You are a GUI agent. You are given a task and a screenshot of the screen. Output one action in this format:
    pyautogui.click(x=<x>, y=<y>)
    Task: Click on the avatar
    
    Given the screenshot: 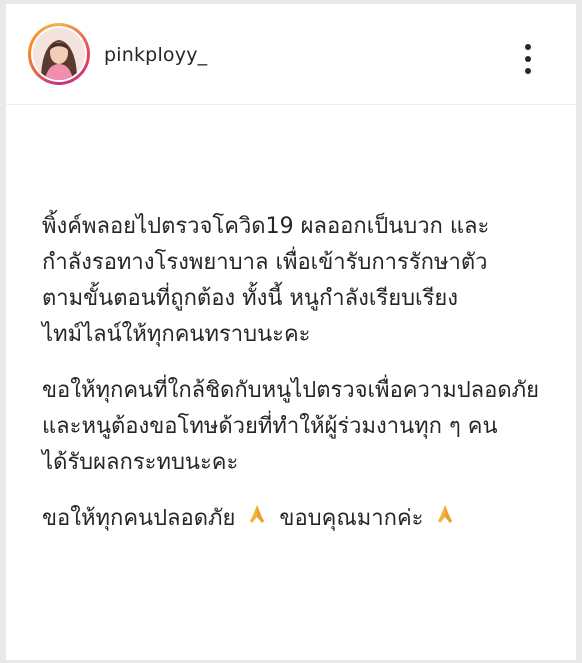 What is the action you would take?
    pyautogui.click(x=59, y=54)
    